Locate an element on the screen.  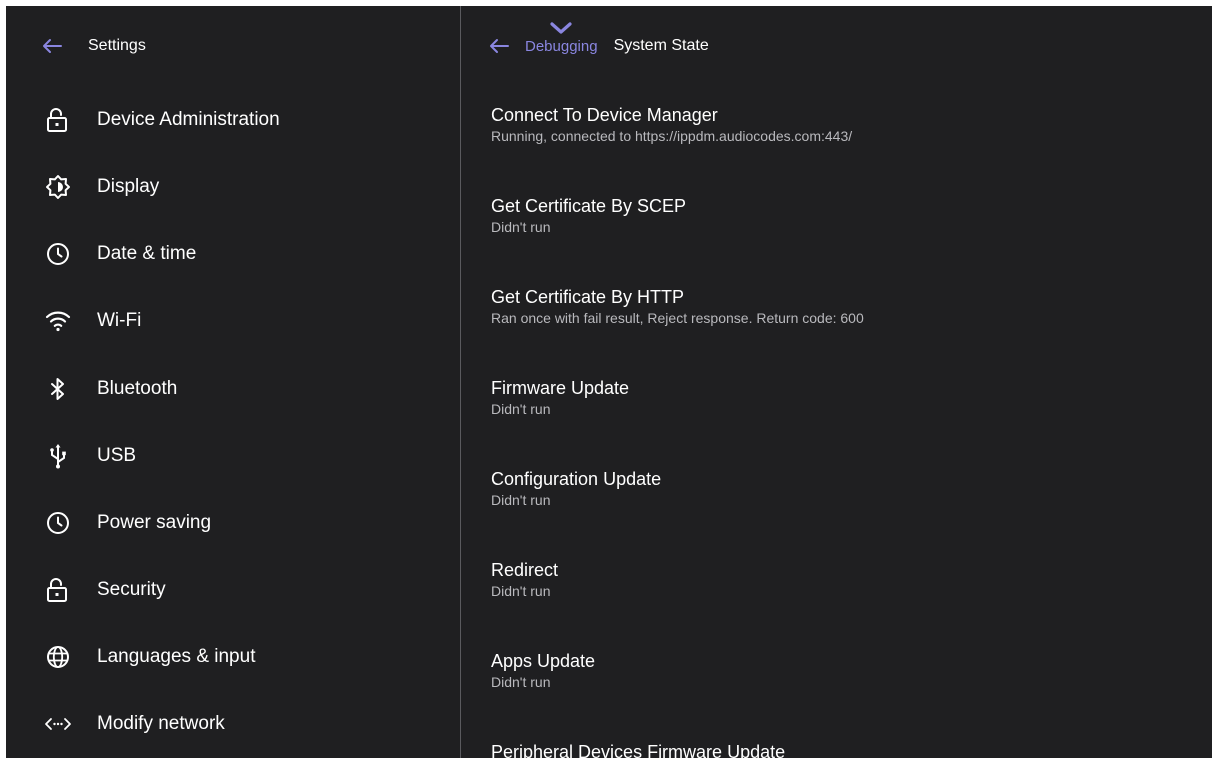
menu-item-label: Modify network is located at coordinates (161, 723).